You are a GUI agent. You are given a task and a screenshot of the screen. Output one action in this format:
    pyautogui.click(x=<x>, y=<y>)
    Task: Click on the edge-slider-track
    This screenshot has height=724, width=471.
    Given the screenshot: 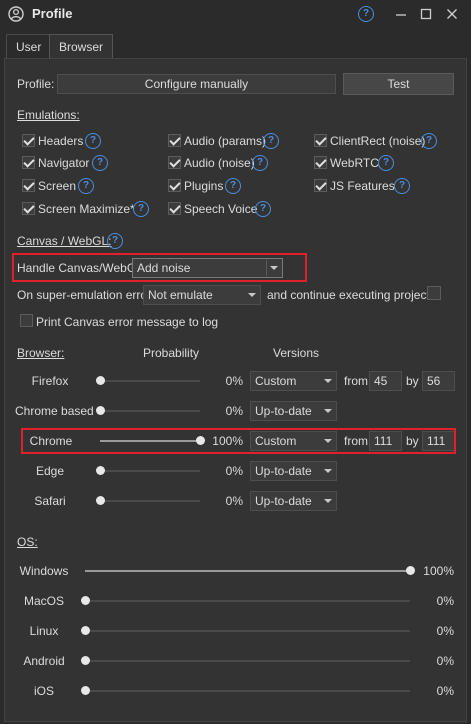 What is the action you would take?
    pyautogui.click(x=150, y=471)
    